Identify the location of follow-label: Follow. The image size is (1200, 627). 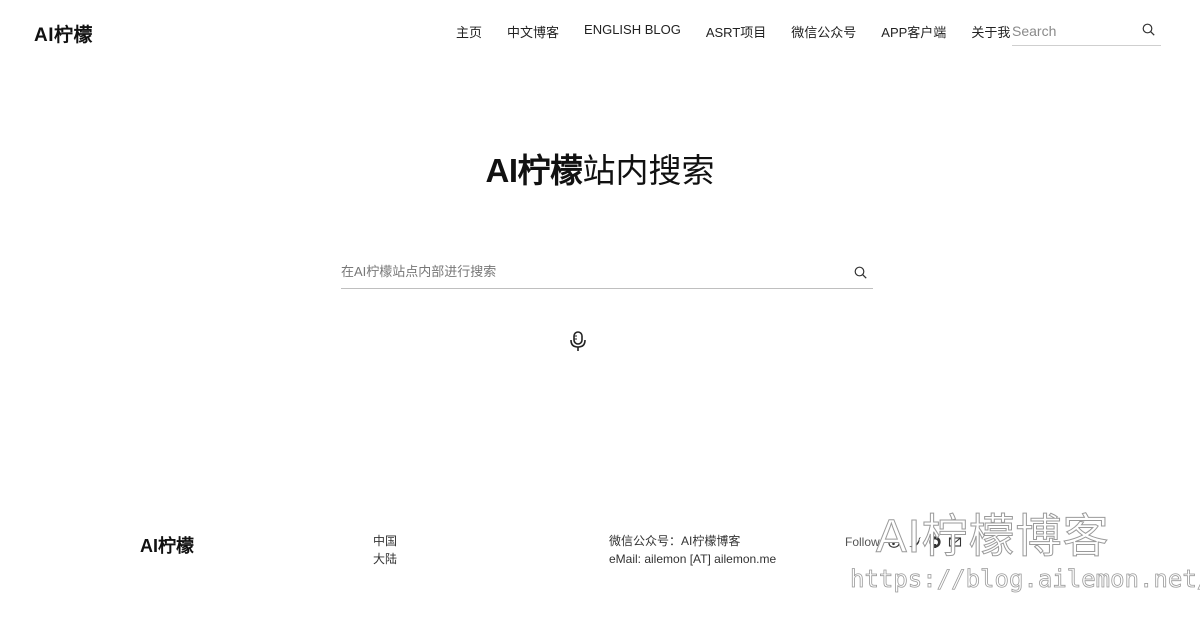
(862, 542).